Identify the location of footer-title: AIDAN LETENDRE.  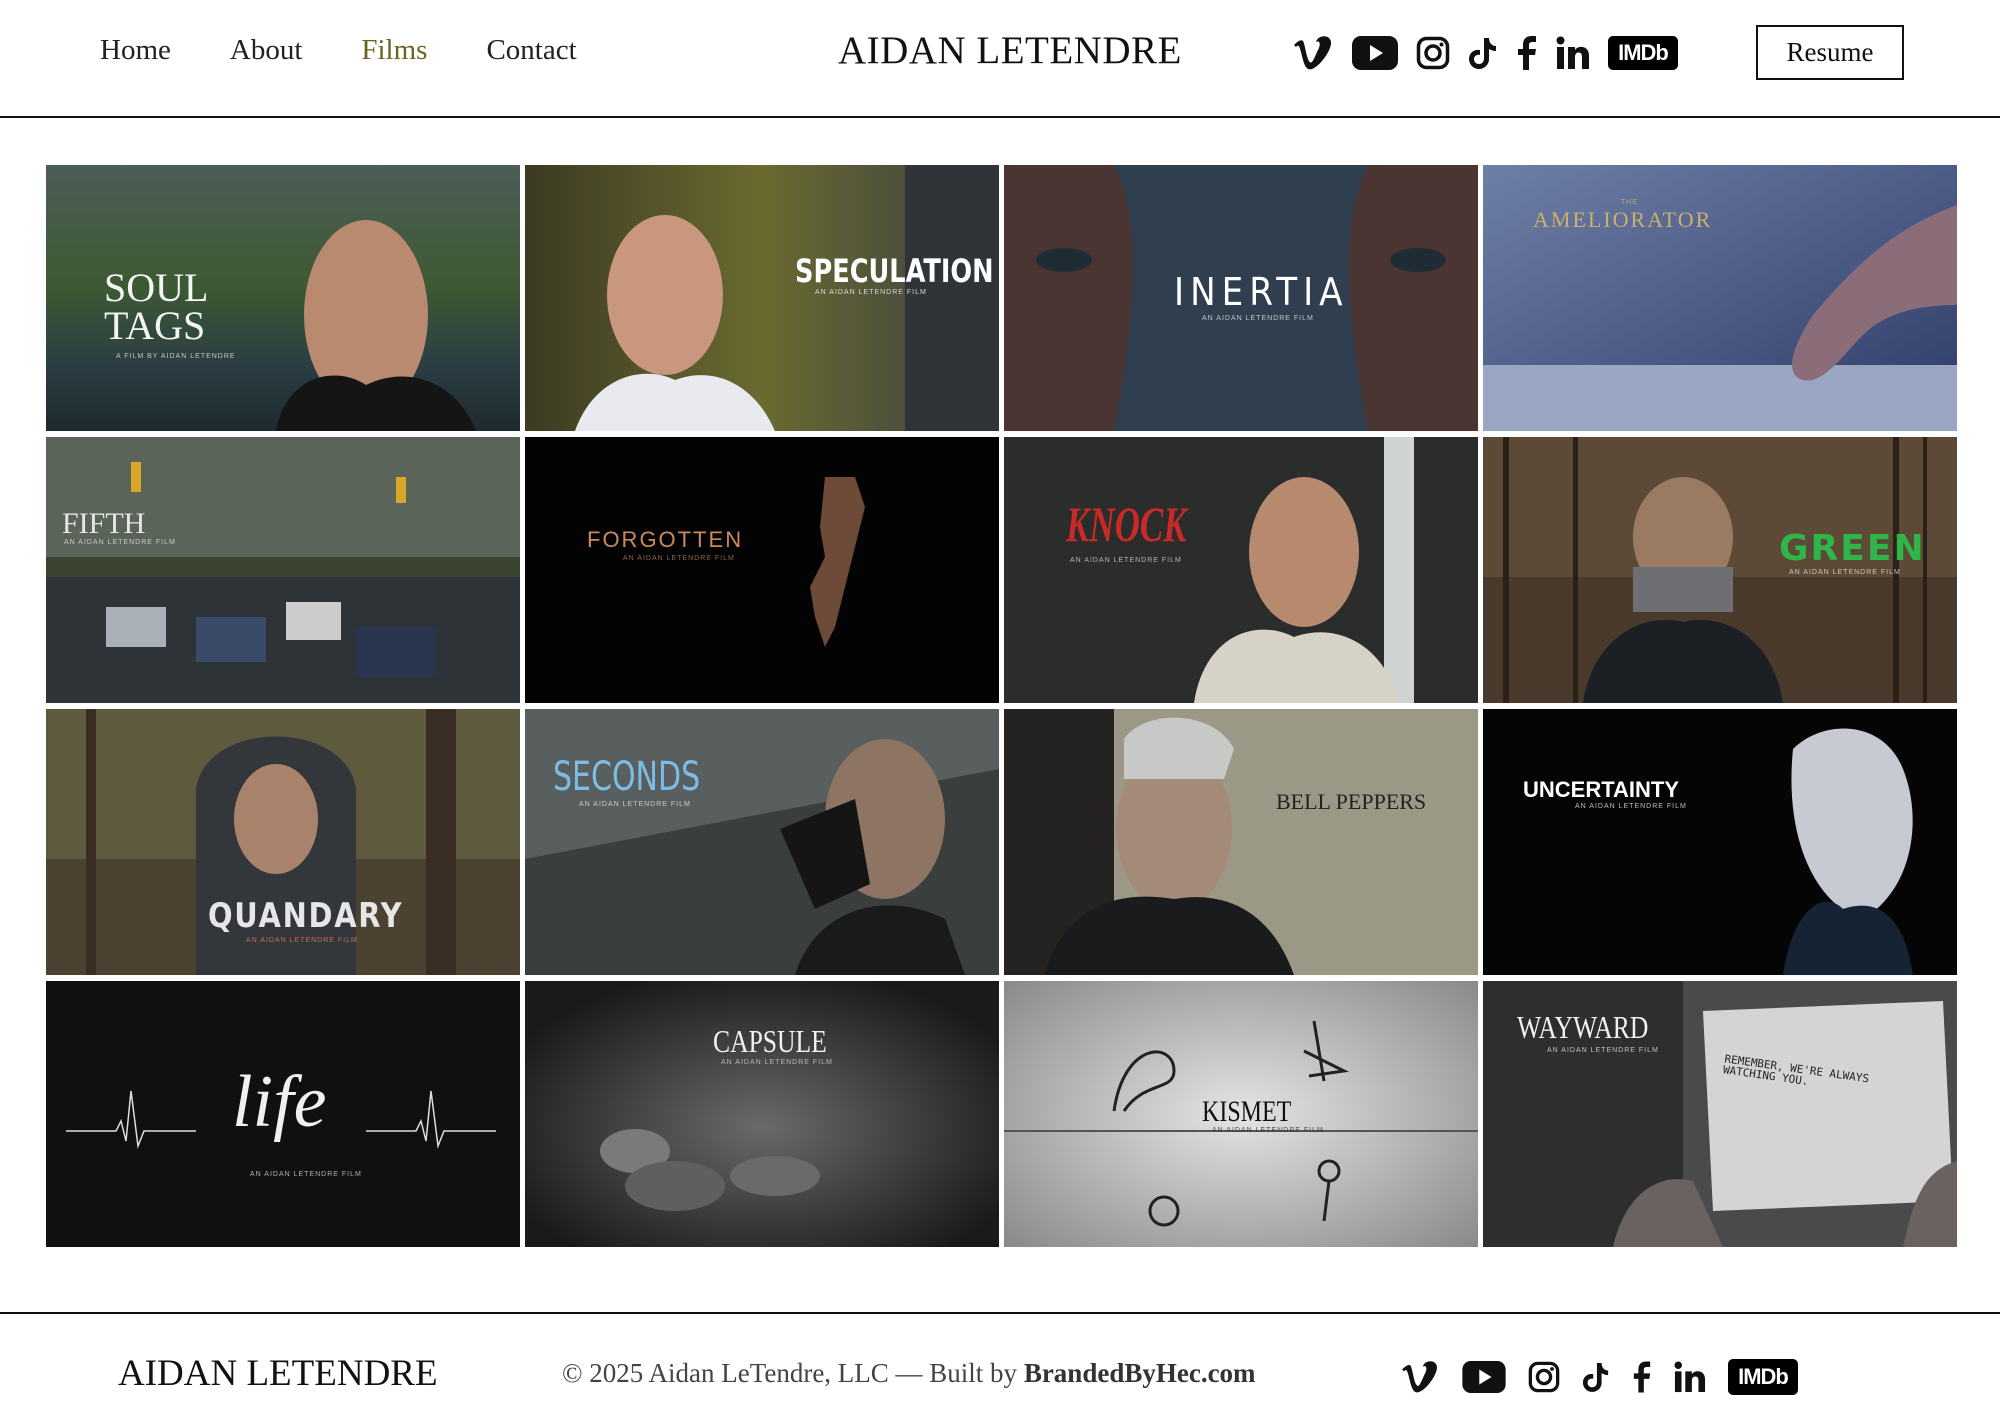
(278, 1373).